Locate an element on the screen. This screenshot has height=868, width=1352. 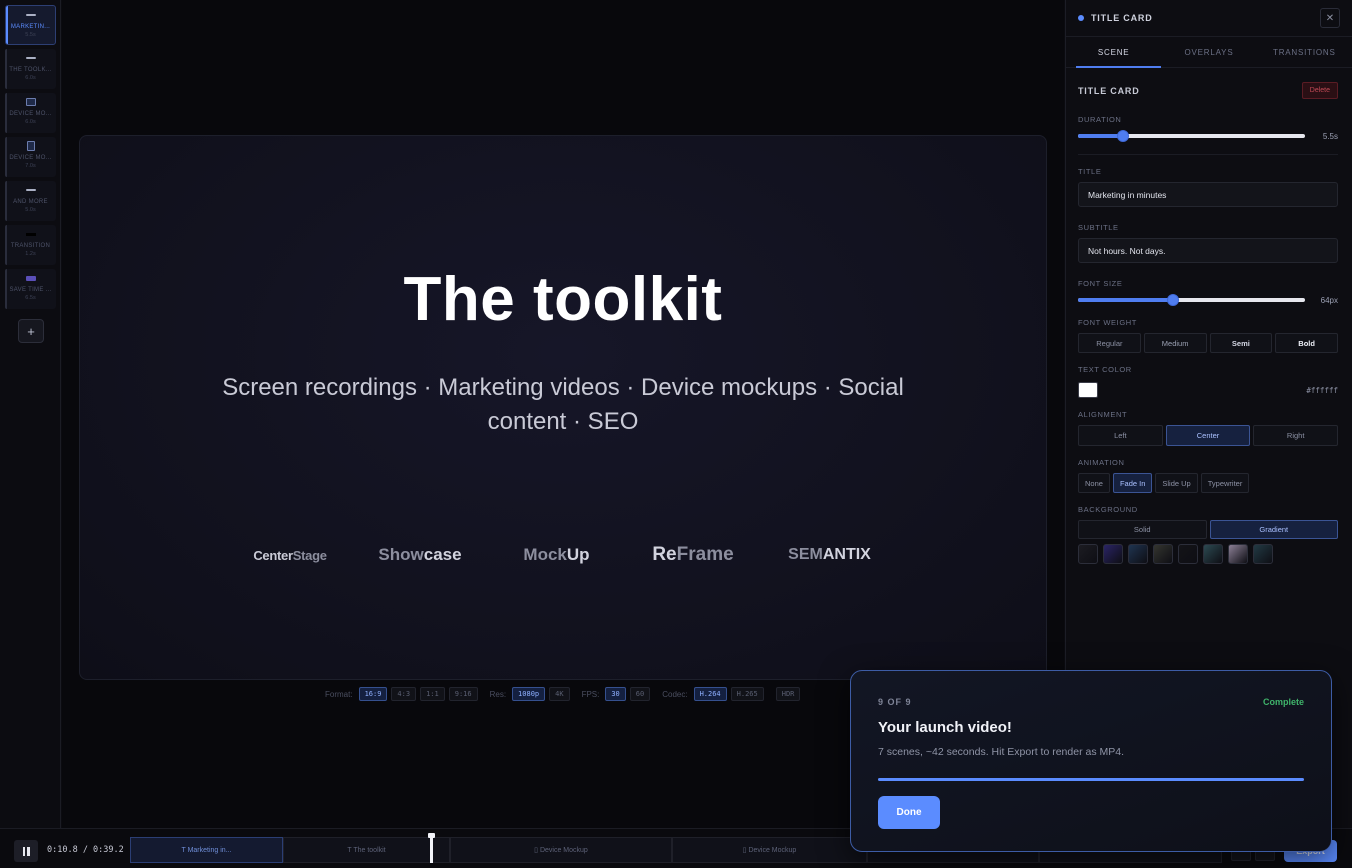
scene-thumb-2: THE TOOLK... 6.0s is located at coordinates (30, 69).